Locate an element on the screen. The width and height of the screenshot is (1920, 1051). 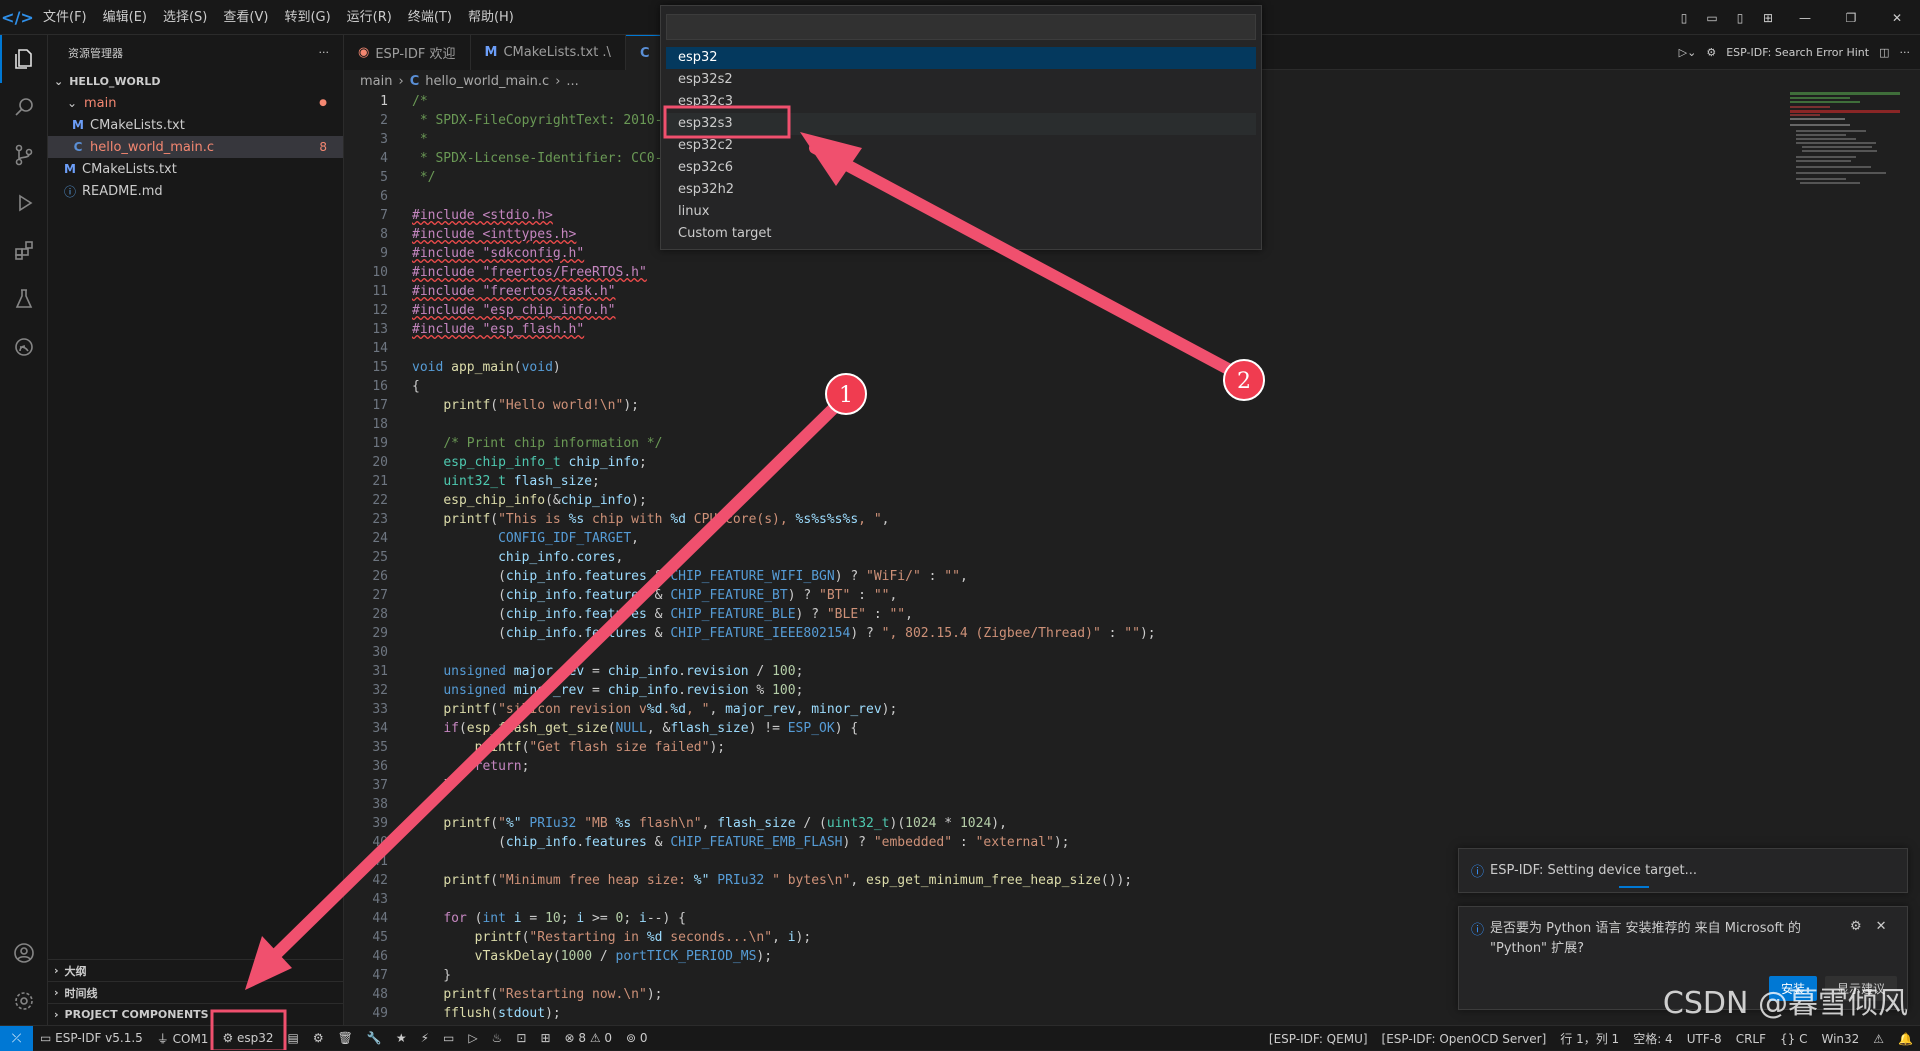
menuconfig-gear-icon: ⚙ is located at coordinates (318, 1038).